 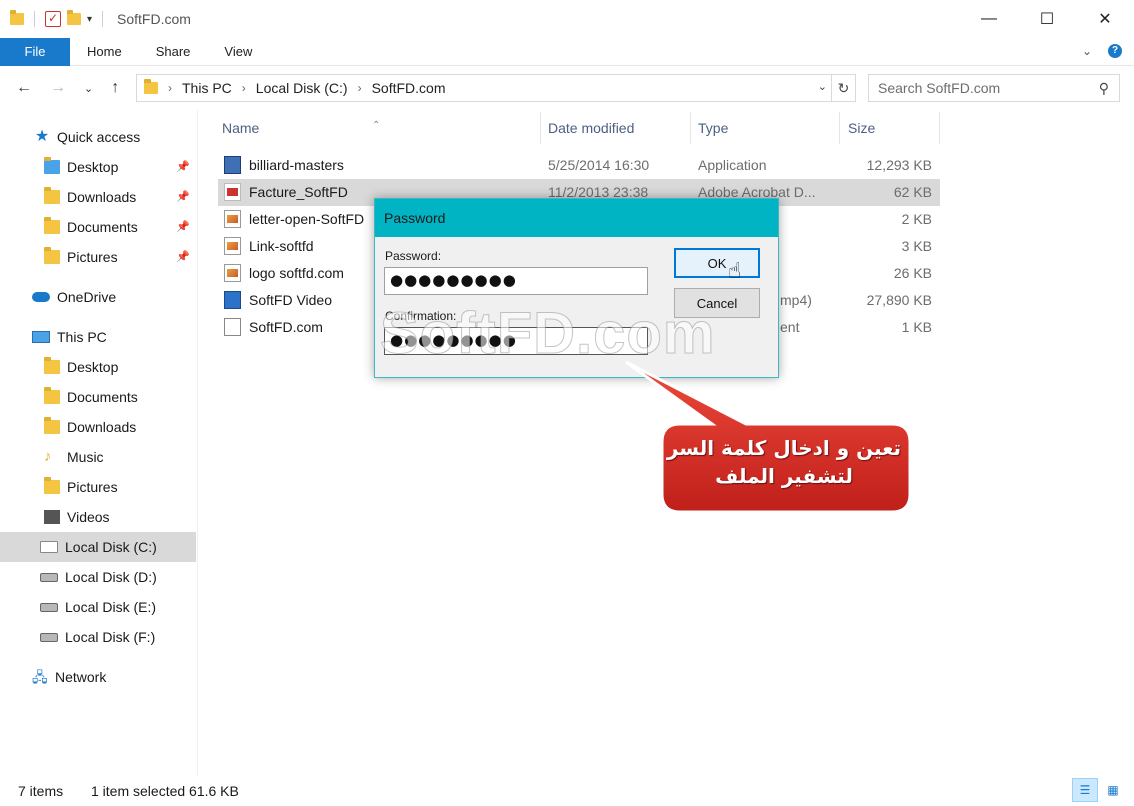 I want to click on sort-ascending-icon: ⌃, so click(x=376, y=125).